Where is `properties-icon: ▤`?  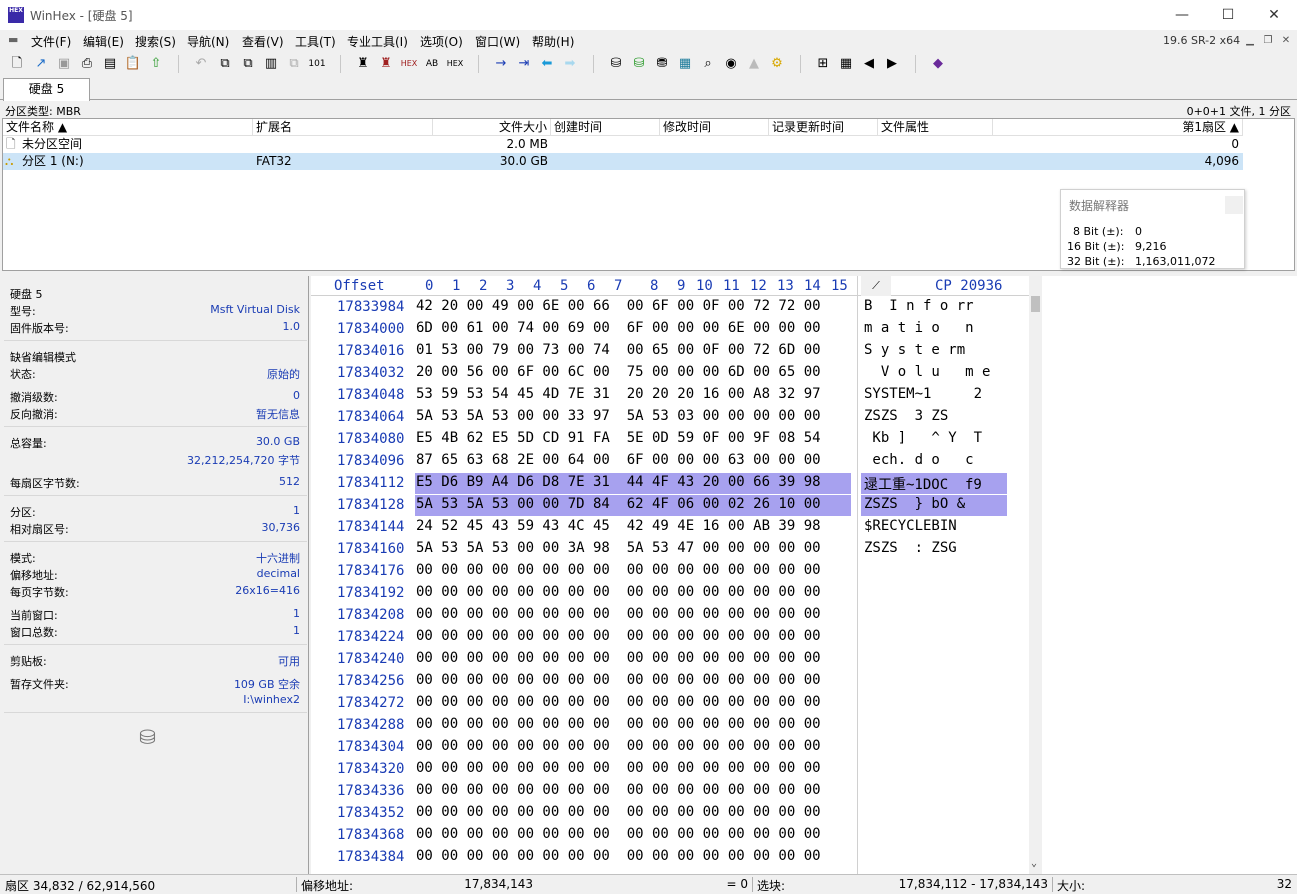
properties-icon: ▤ is located at coordinates (110, 64).